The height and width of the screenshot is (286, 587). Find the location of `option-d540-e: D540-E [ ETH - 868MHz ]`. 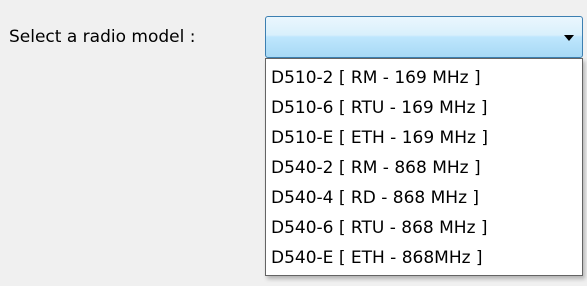

option-d540-e: D540-E [ ETH - 868MHz ] is located at coordinates (424, 258).